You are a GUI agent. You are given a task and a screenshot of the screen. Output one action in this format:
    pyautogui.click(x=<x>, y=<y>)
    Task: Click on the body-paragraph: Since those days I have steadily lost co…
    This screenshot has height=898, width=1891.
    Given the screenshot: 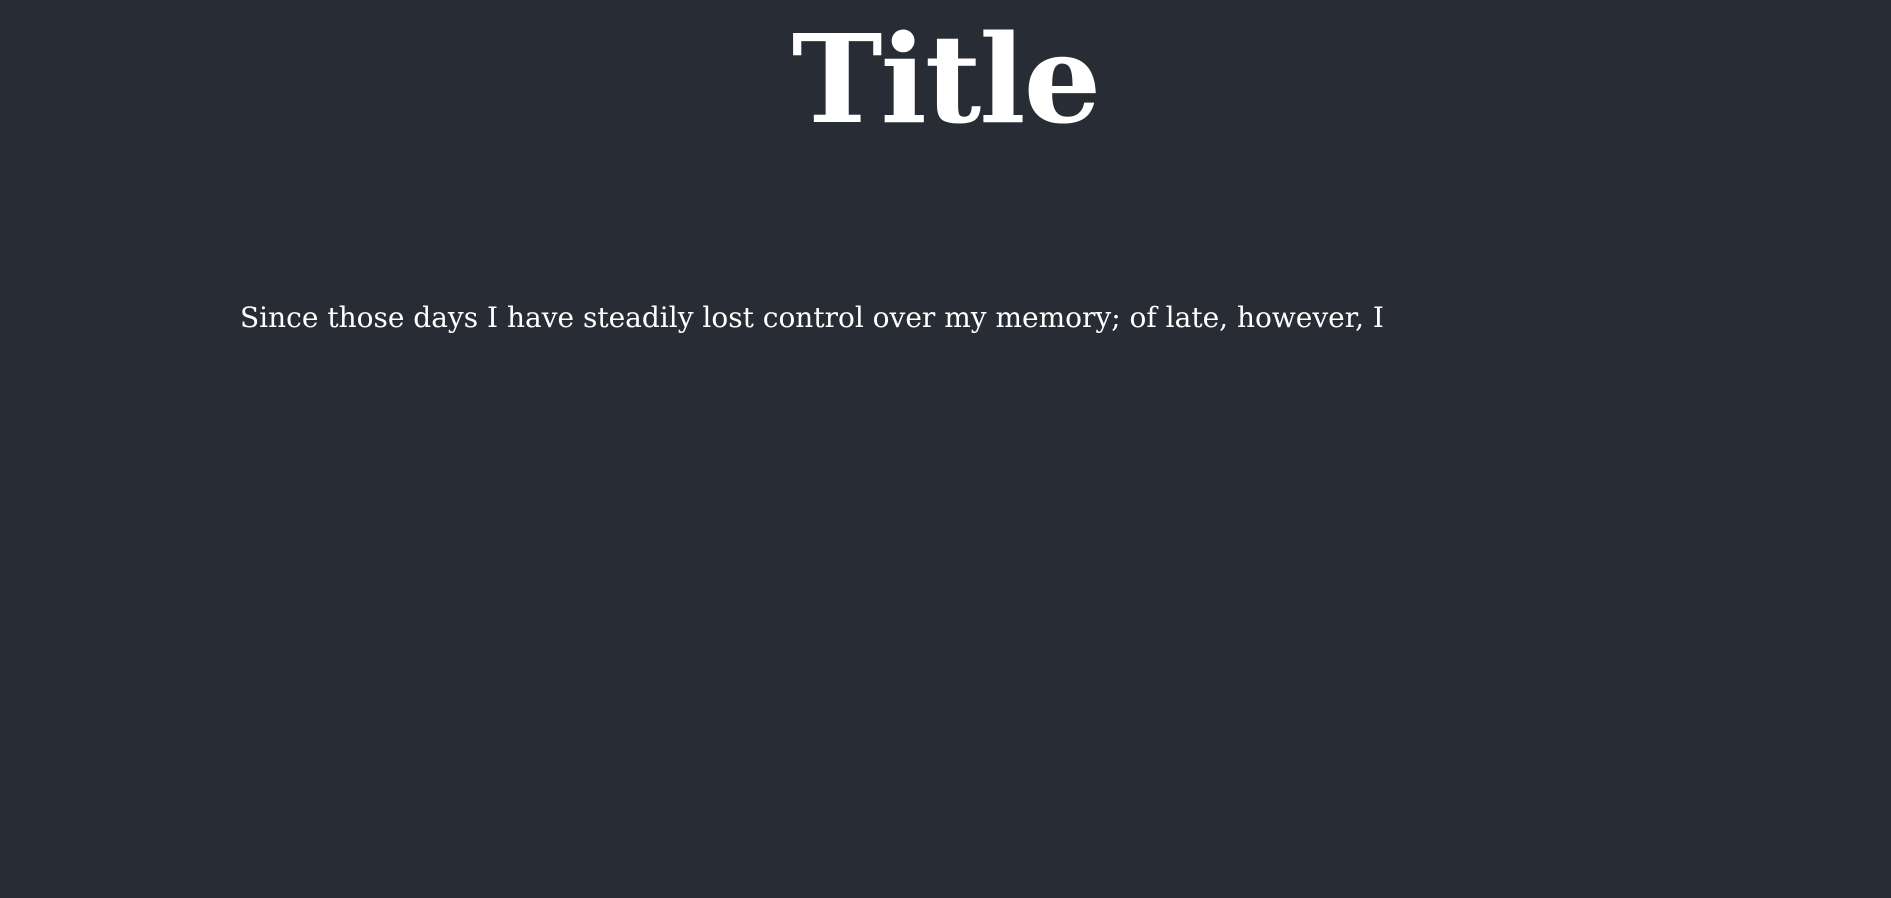 What is the action you would take?
    pyautogui.click(x=812, y=317)
    